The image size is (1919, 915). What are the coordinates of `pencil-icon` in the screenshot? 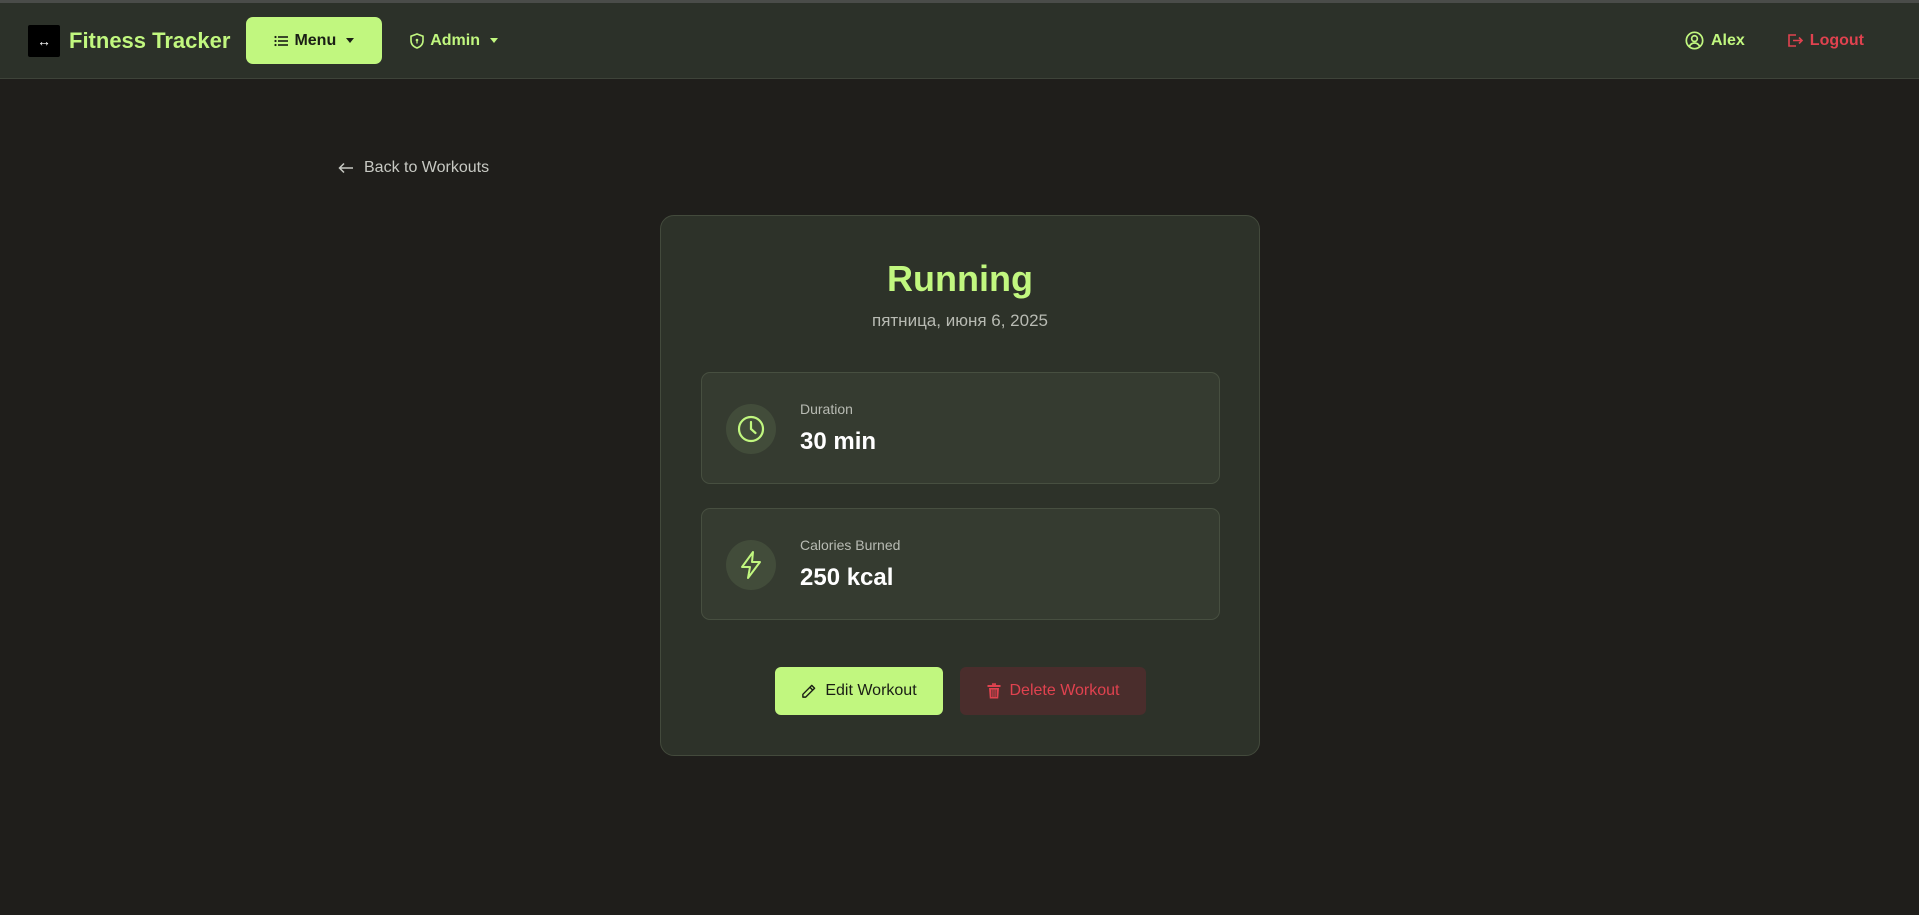 It's located at (809, 691).